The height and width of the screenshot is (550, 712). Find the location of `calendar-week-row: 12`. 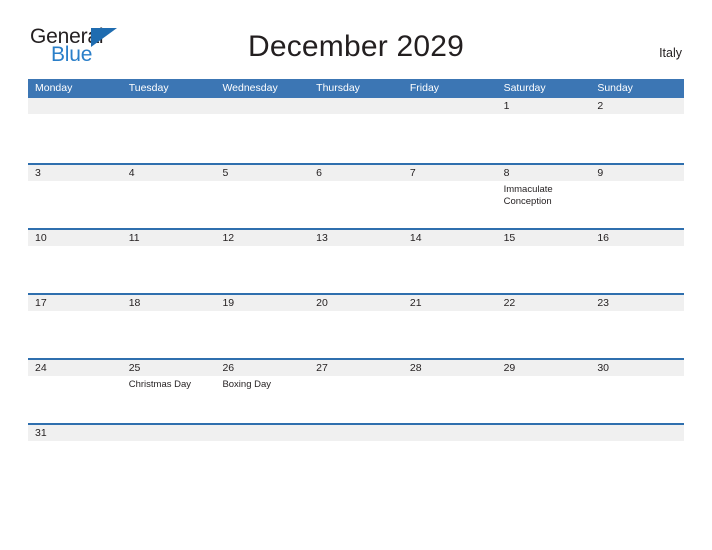

calendar-week-row: 12 is located at coordinates (356, 130).